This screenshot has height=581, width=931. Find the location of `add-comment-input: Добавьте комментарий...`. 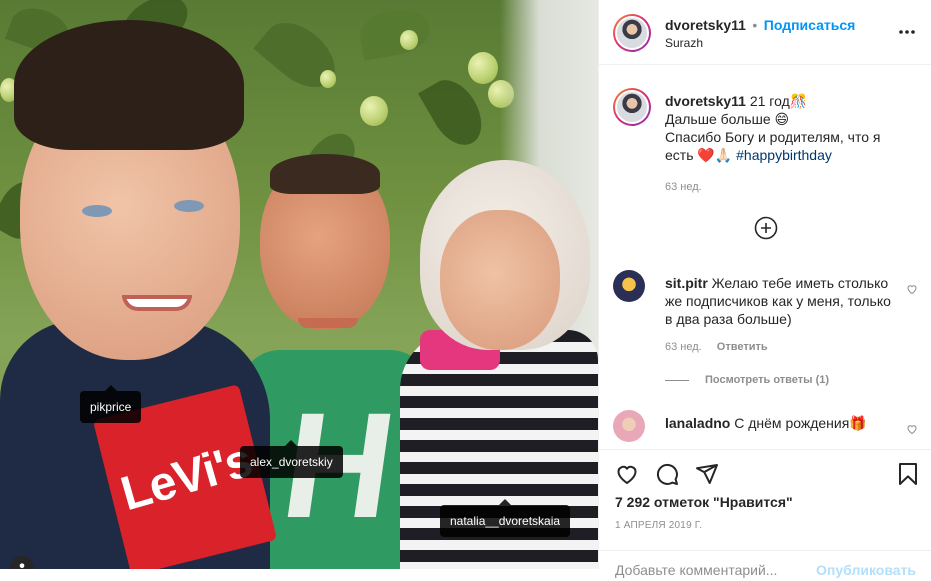

add-comment-input: Добавьте комментарий... is located at coordinates (696, 570).